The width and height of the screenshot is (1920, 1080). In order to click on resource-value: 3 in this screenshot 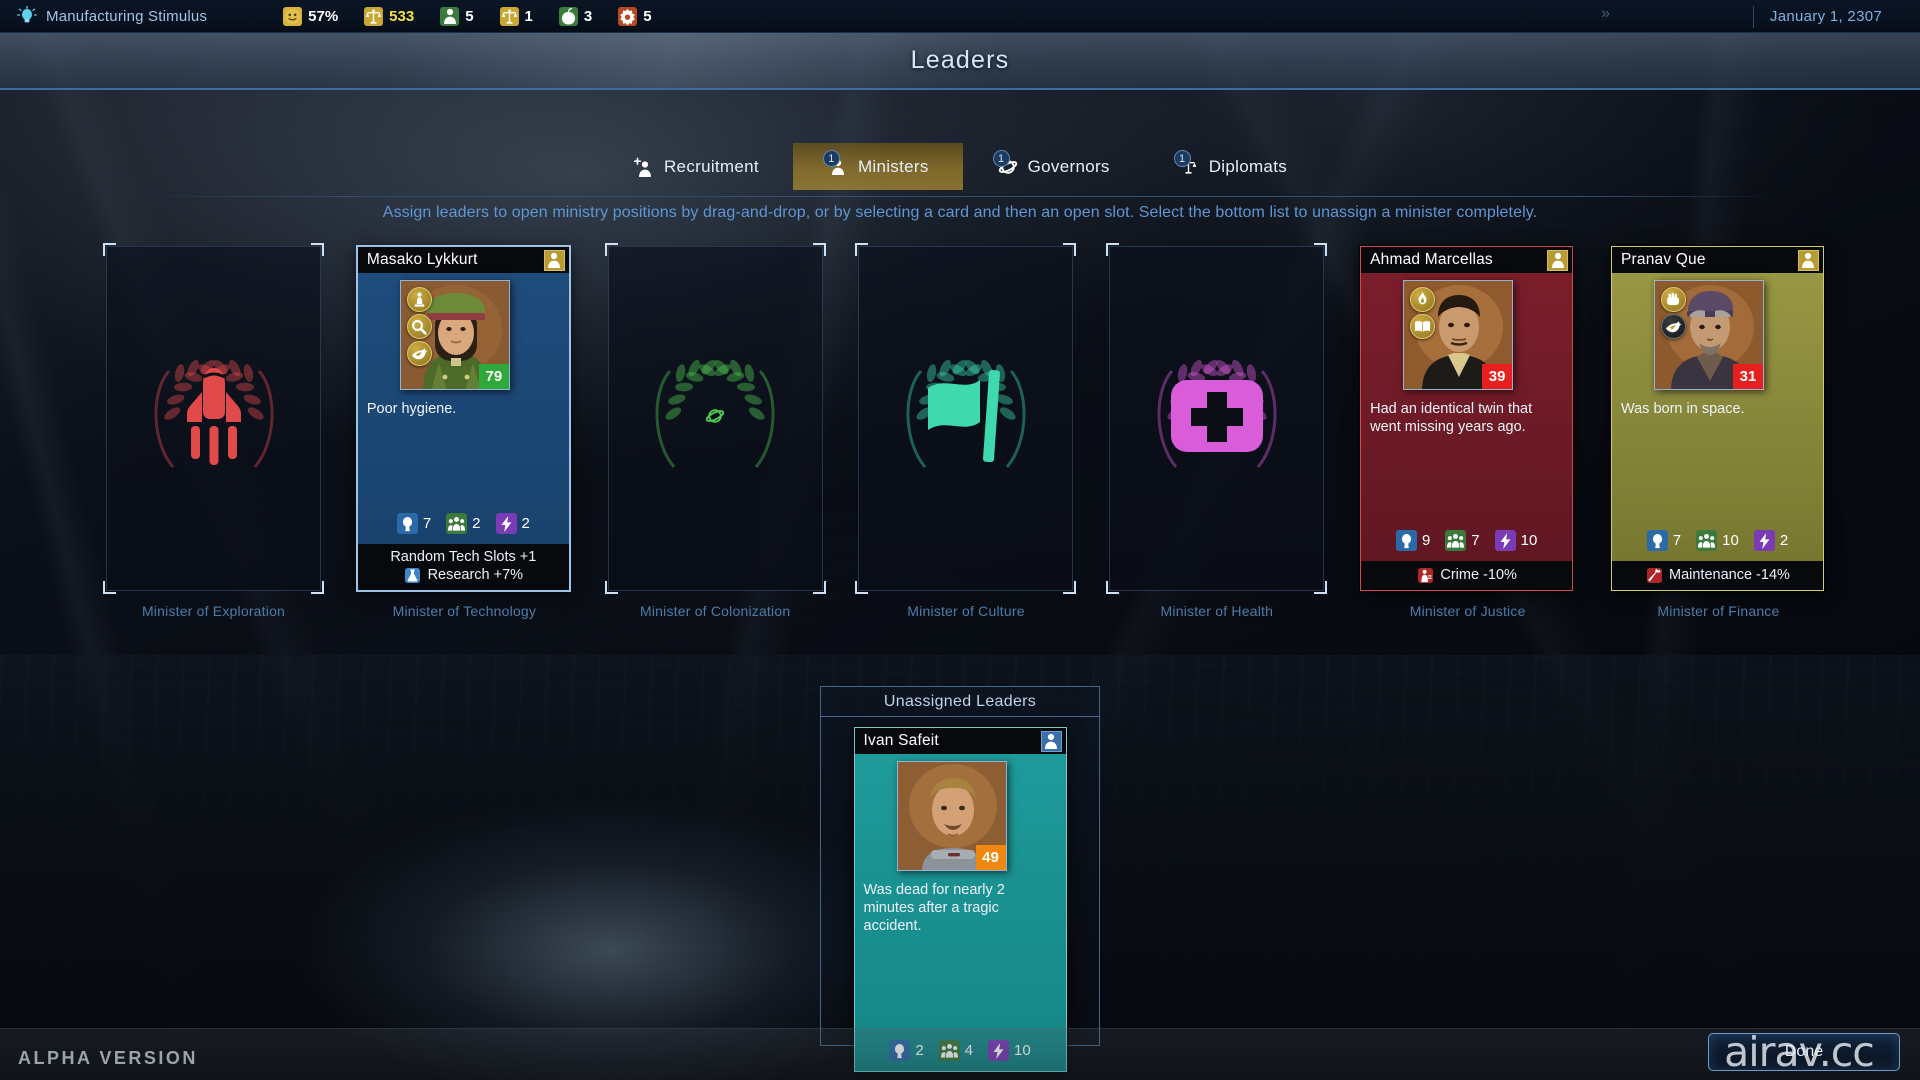, I will do `click(588, 16)`.